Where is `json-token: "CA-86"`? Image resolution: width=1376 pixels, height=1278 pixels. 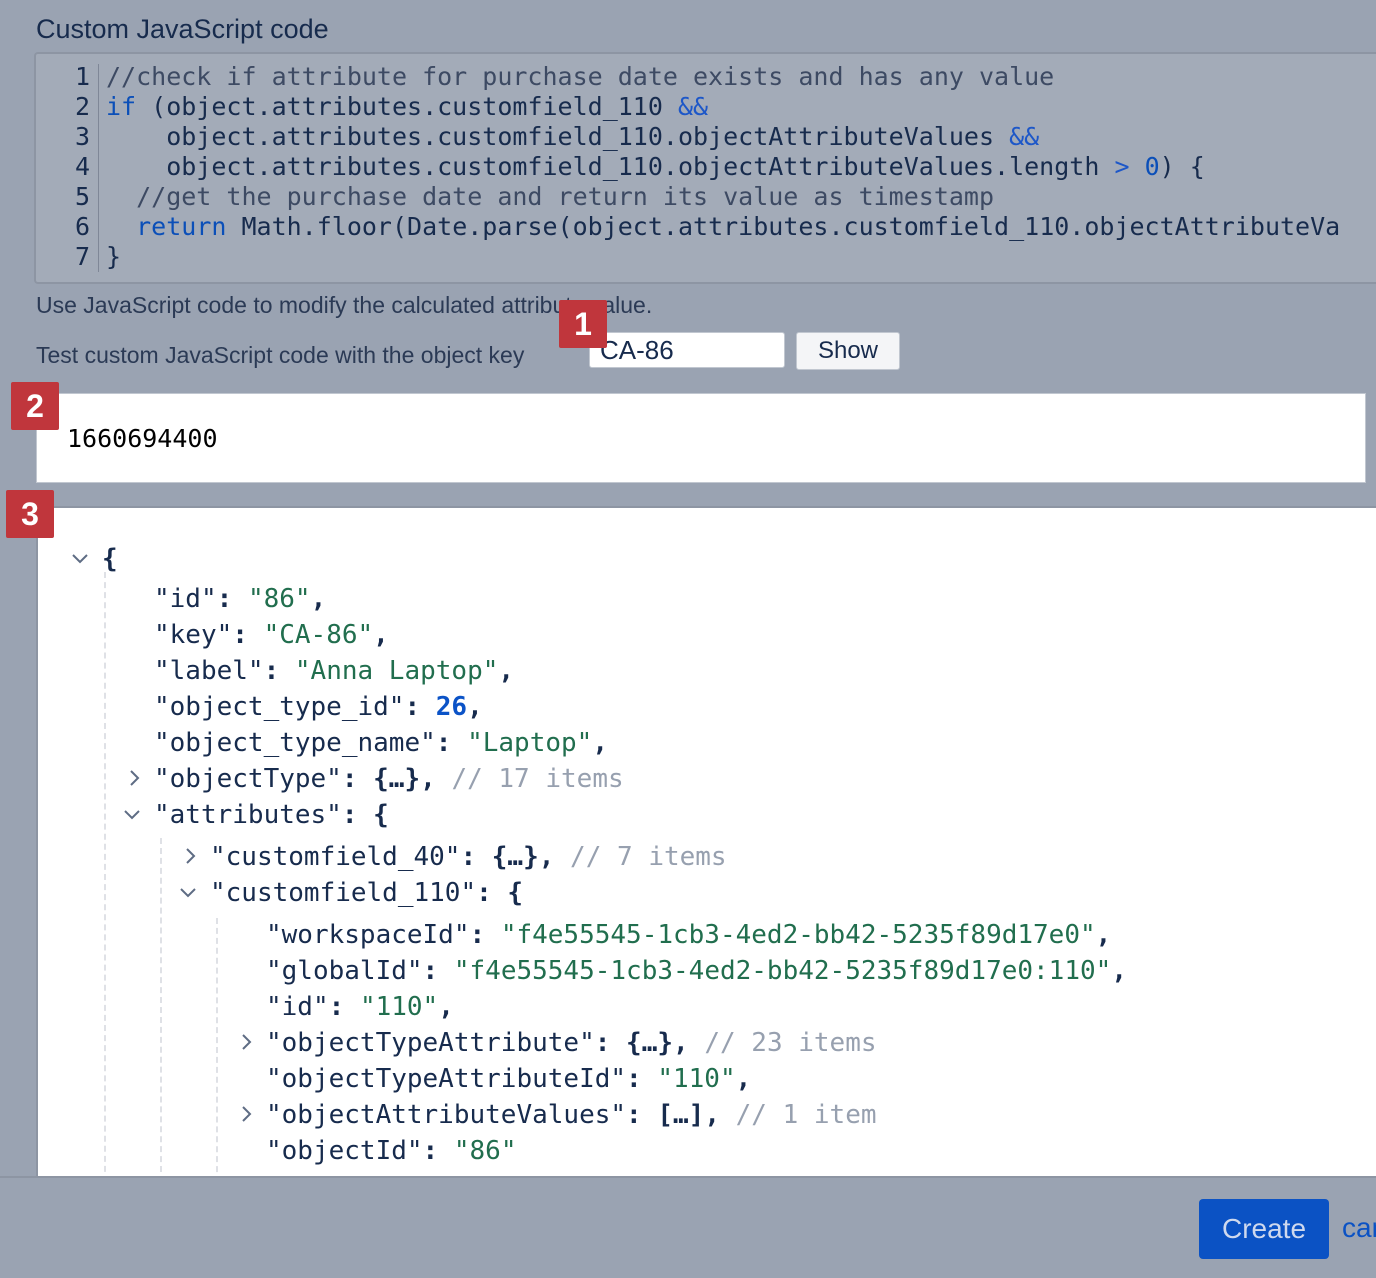 json-token: "CA-86" is located at coordinates (318, 635).